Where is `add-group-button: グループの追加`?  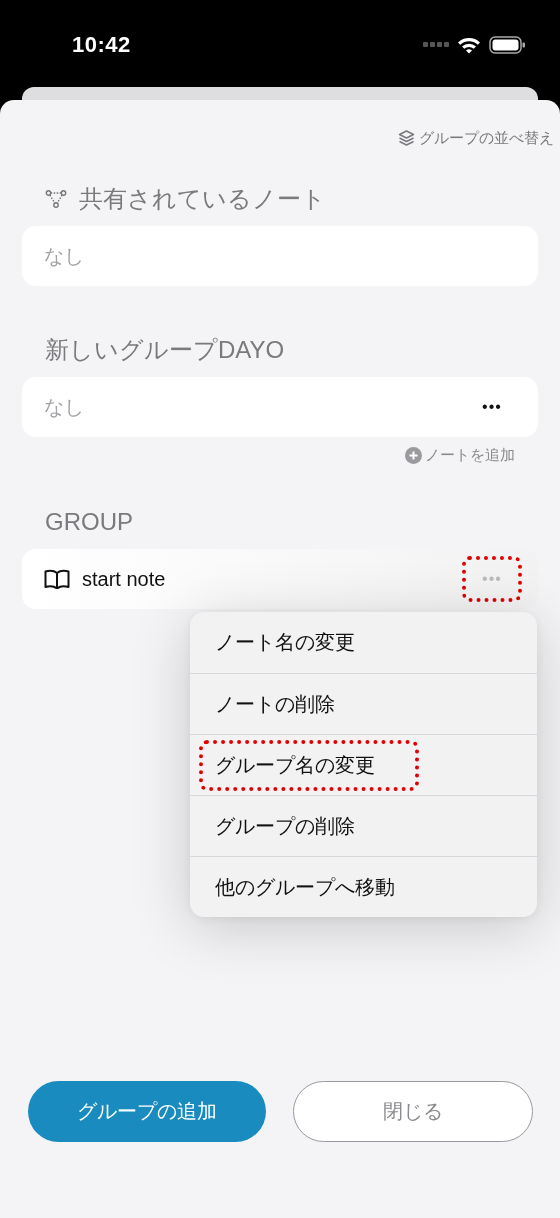
add-group-button: グループの追加 is located at coordinates (147, 1111).